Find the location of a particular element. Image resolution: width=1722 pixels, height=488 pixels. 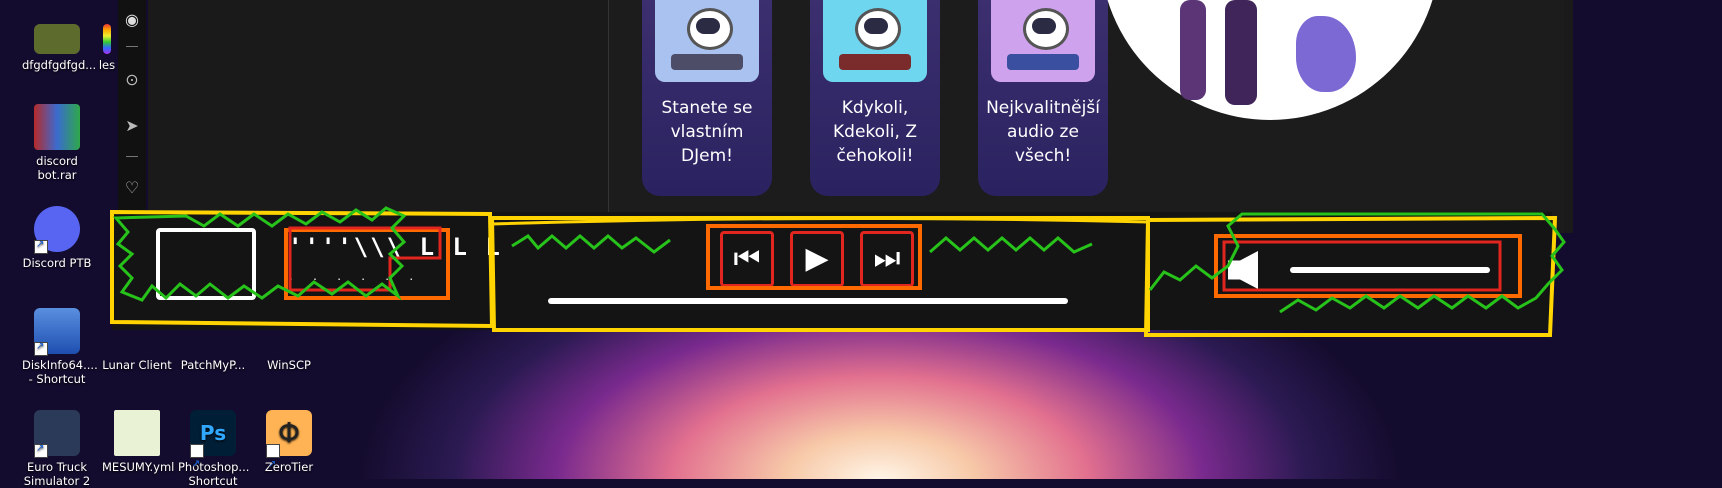

desktop-icon-euro-truck: Euro Truck Simulator 2 is located at coordinates (57, 449).